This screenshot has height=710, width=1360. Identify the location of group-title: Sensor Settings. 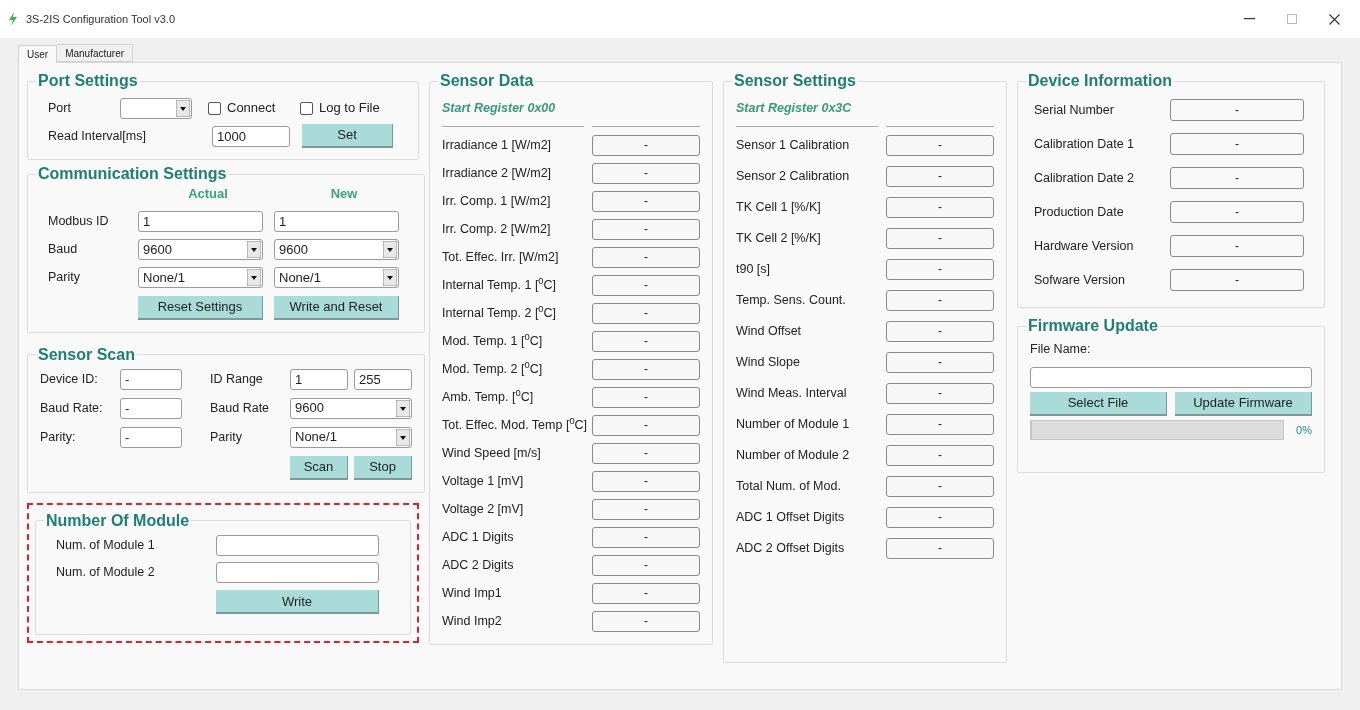
(795, 81).